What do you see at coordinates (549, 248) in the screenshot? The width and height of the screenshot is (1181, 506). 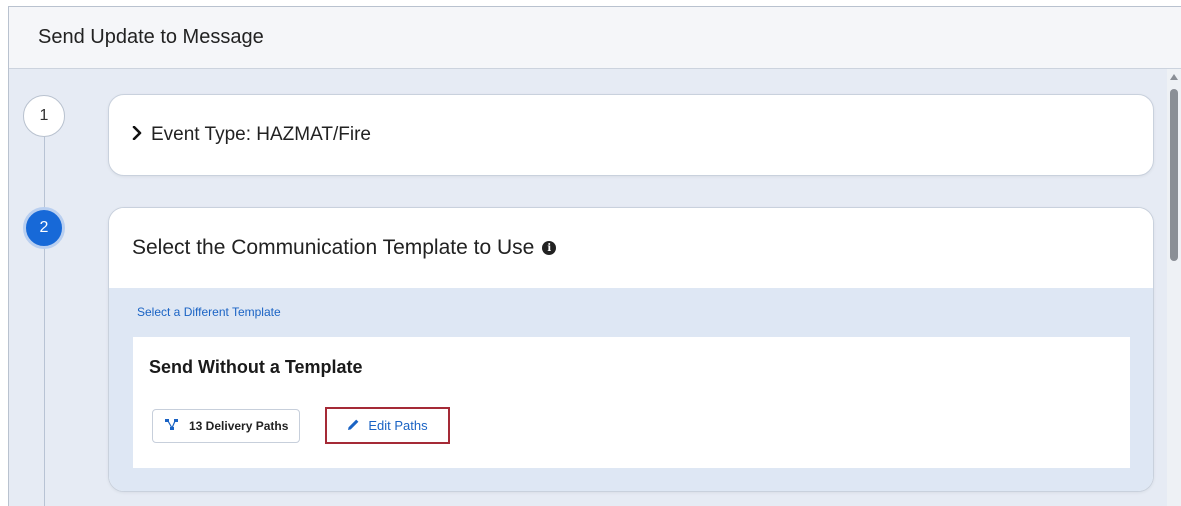 I see `info-icon: i` at bounding box center [549, 248].